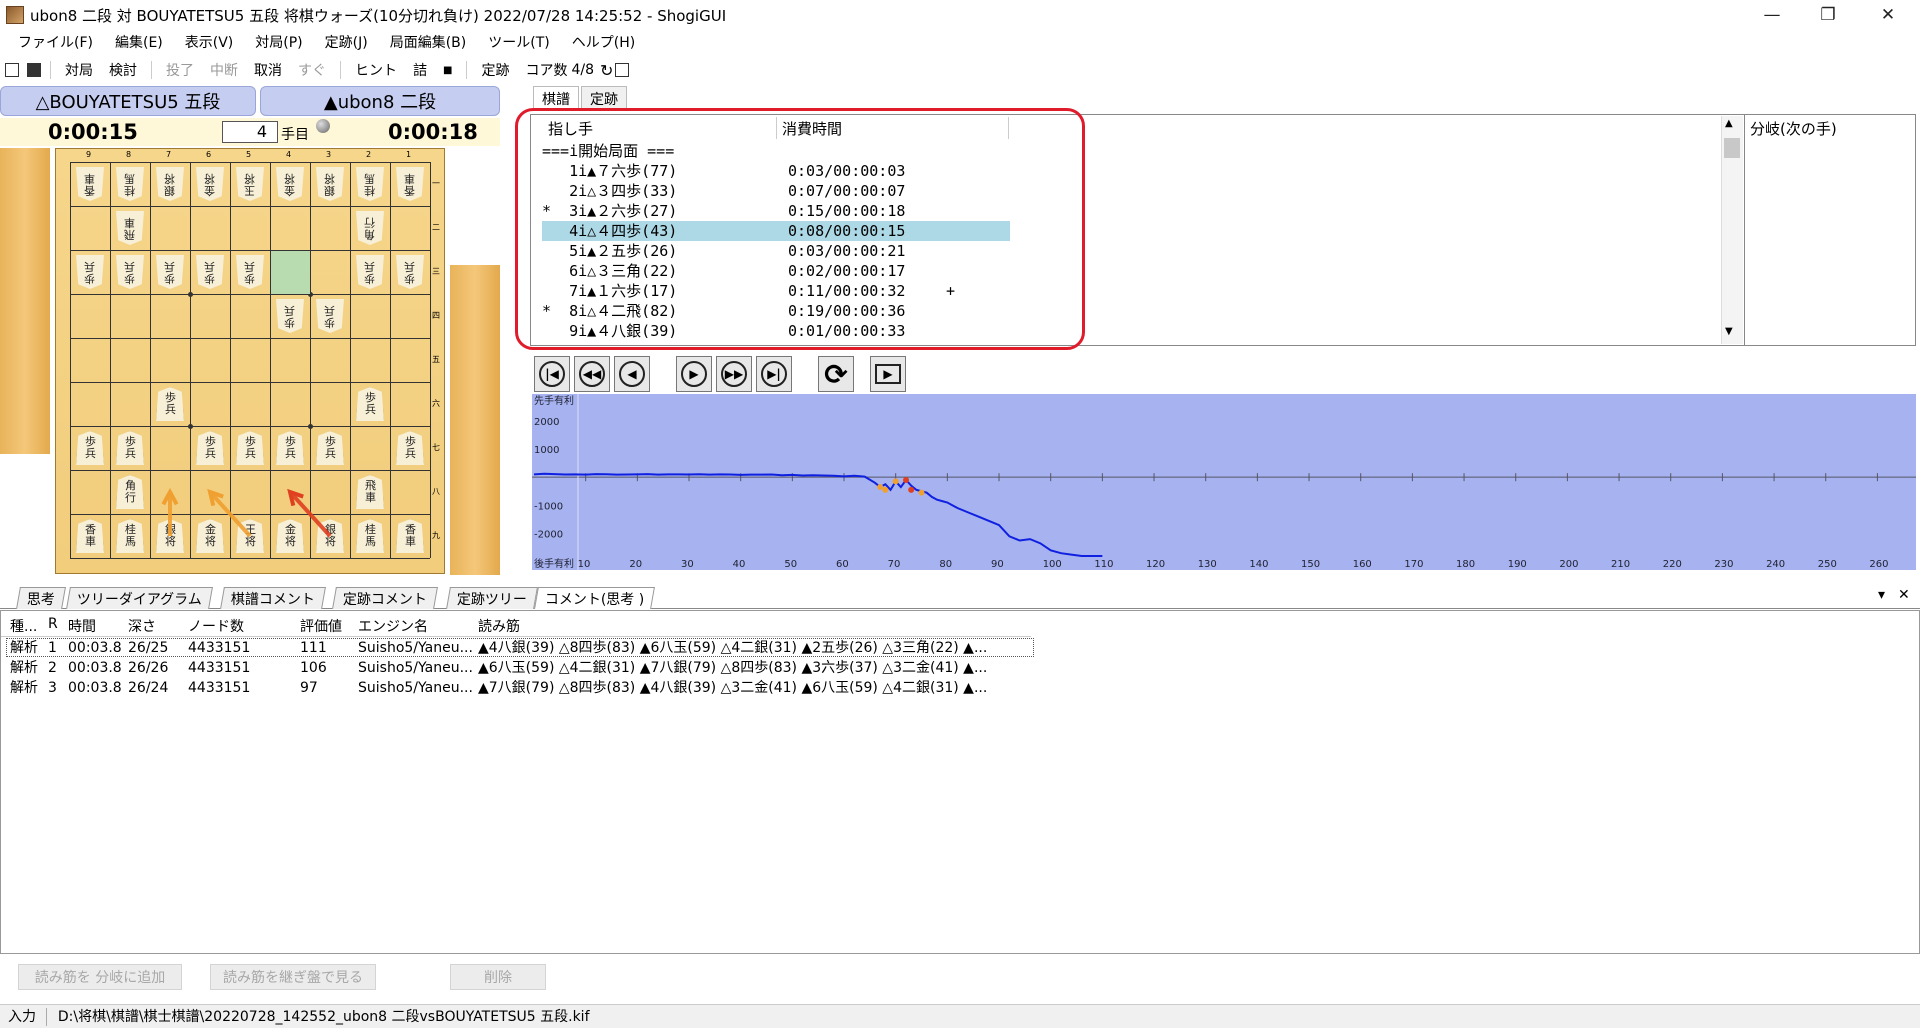  Describe the element at coordinates (1732, 148) in the screenshot. I see `scroll-thumb` at that location.